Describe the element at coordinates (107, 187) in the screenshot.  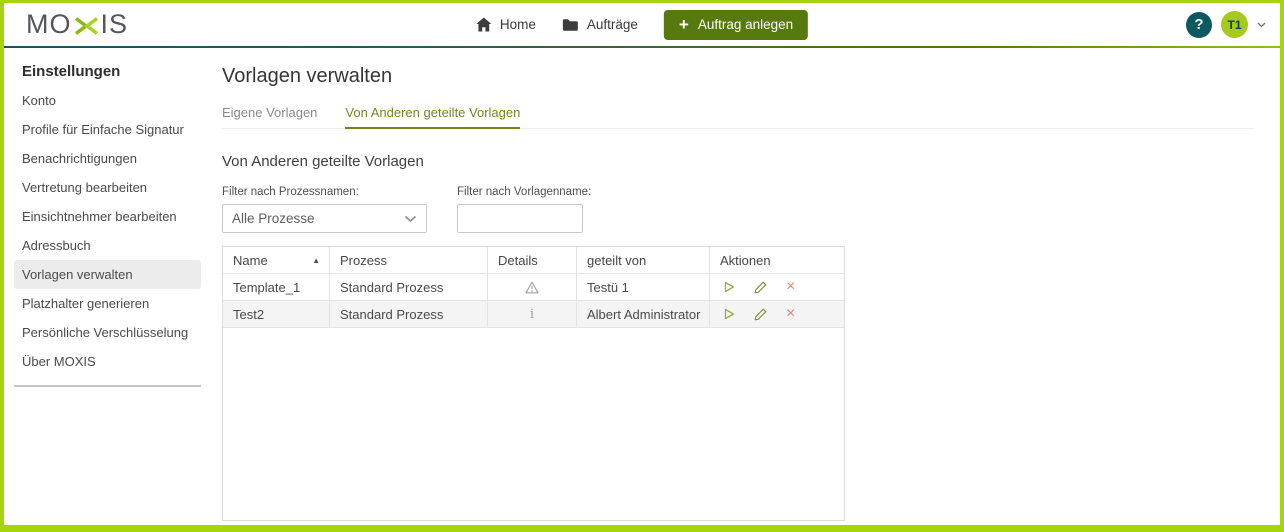
I see `sidebar-item-vertretung-bearbeiten: Vertretung bearbeiten` at that location.